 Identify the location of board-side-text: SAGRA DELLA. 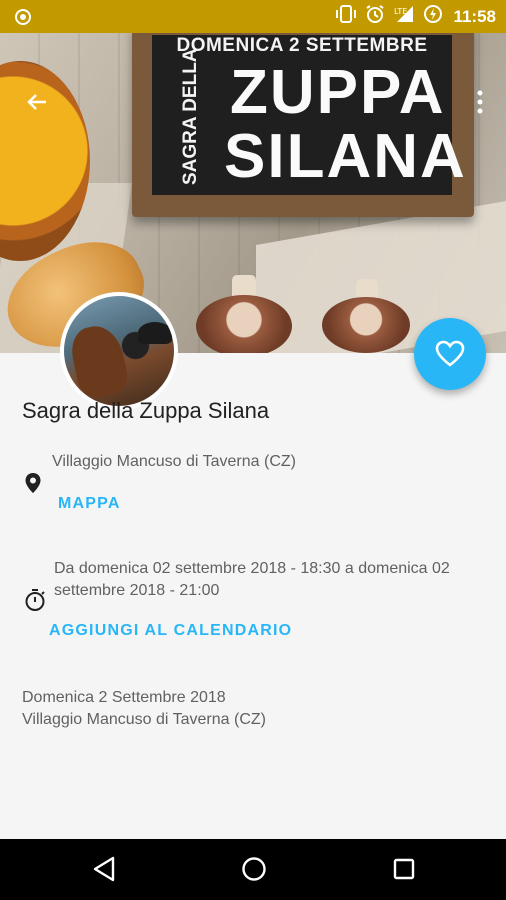
(190, 116).